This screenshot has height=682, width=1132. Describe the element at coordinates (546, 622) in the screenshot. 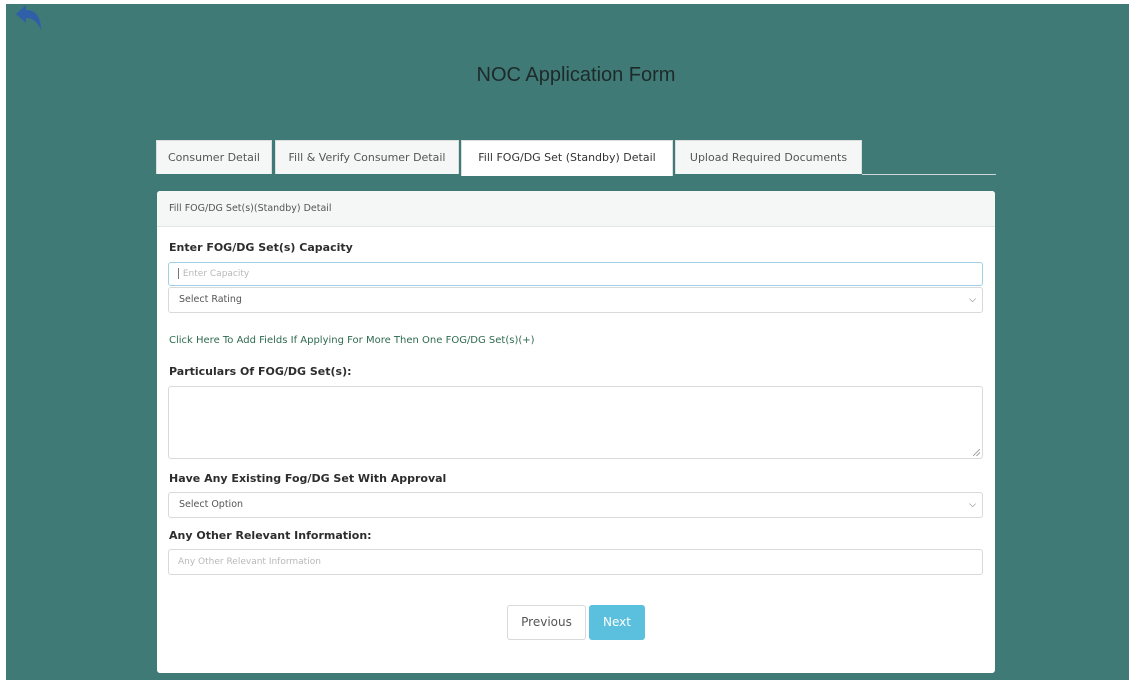

I see `previous-button: Previous` at that location.